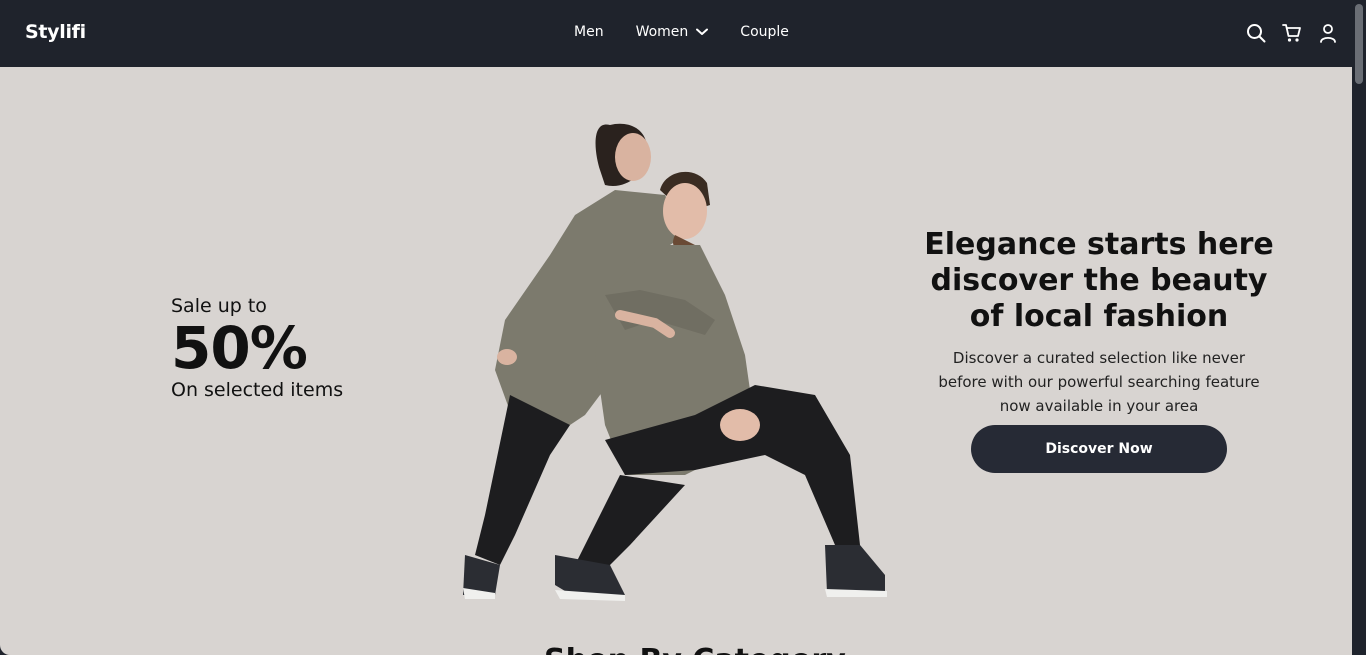 Image resolution: width=1366 pixels, height=655 pixels. Describe the element at coordinates (1359, 327) in the screenshot. I see `page-scrollbar` at that location.